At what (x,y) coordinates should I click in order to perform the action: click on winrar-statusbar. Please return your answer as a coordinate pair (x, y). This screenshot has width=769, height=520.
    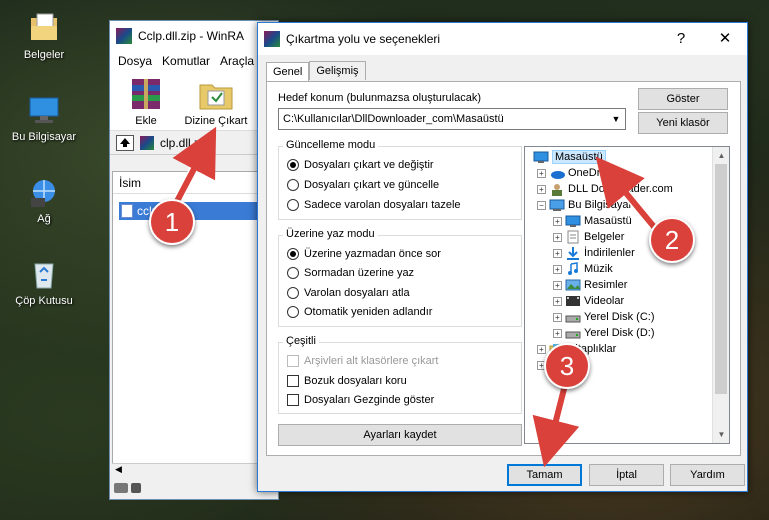
    Looking at the image, I should click on (194, 488).